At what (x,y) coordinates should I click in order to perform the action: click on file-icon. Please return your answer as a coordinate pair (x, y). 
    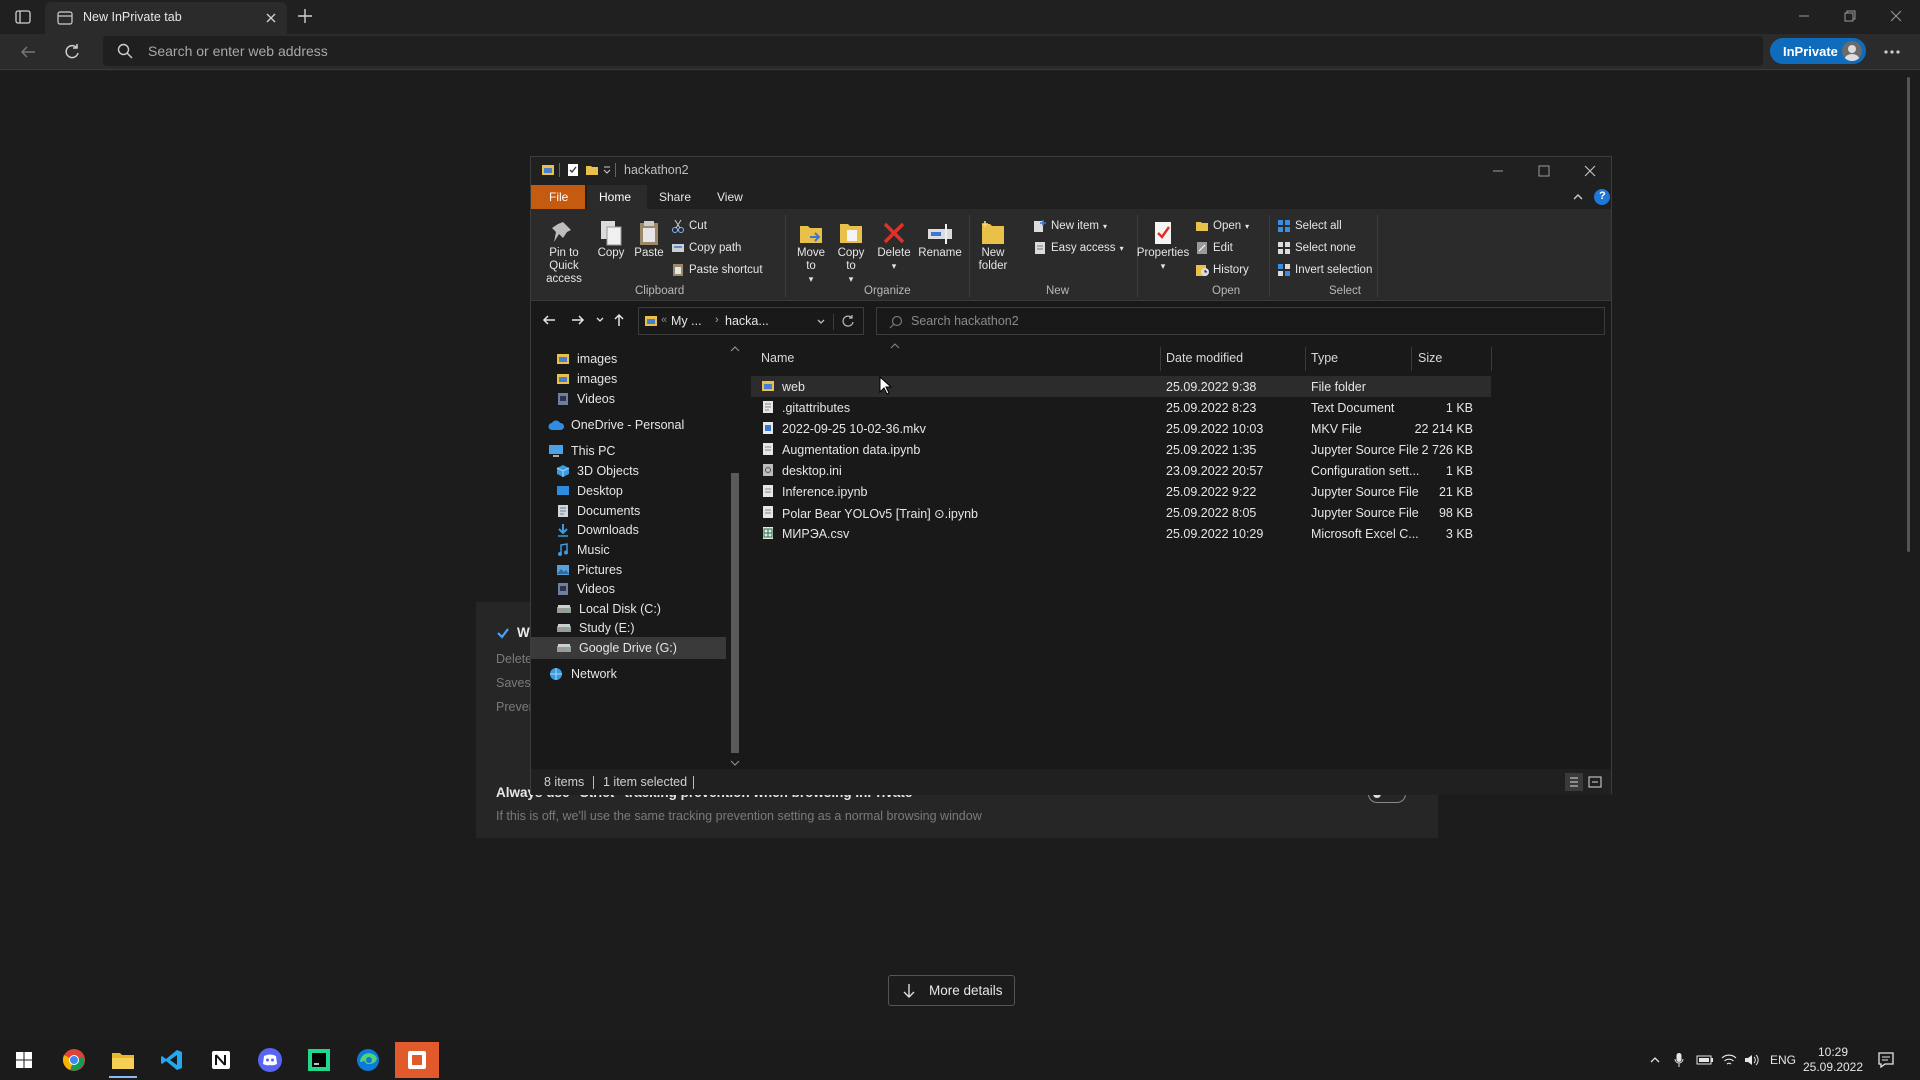
    Looking at the image, I should click on (768, 407).